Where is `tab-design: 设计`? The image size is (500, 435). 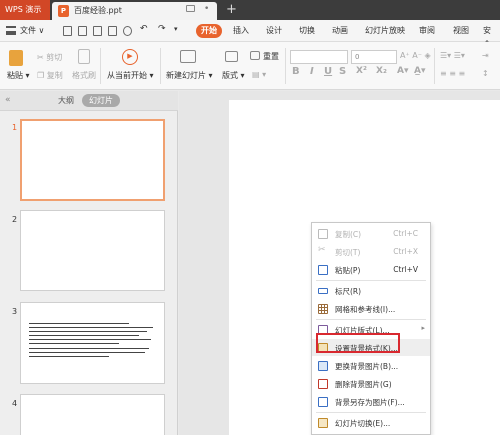
tab-design: 设计 is located at coordinates (274, 31).